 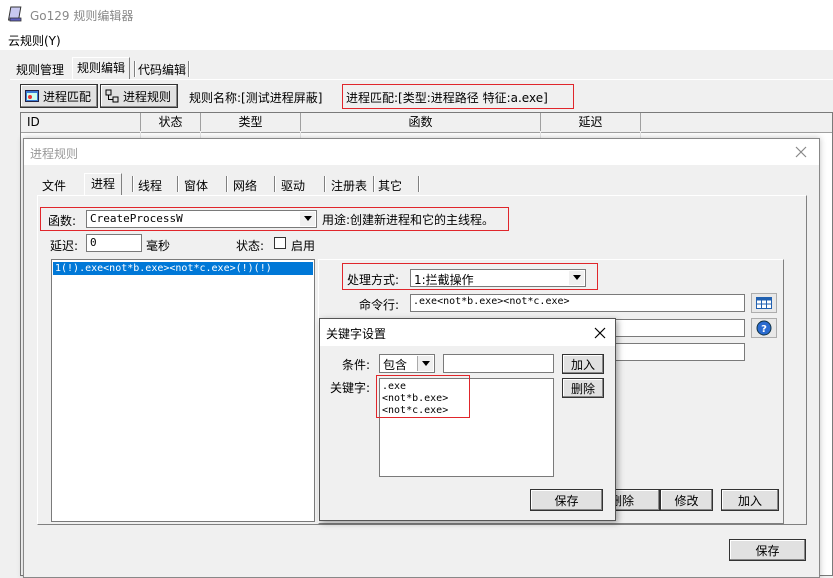 I want to click on col-function: 函数, so click(x=421, y=122).